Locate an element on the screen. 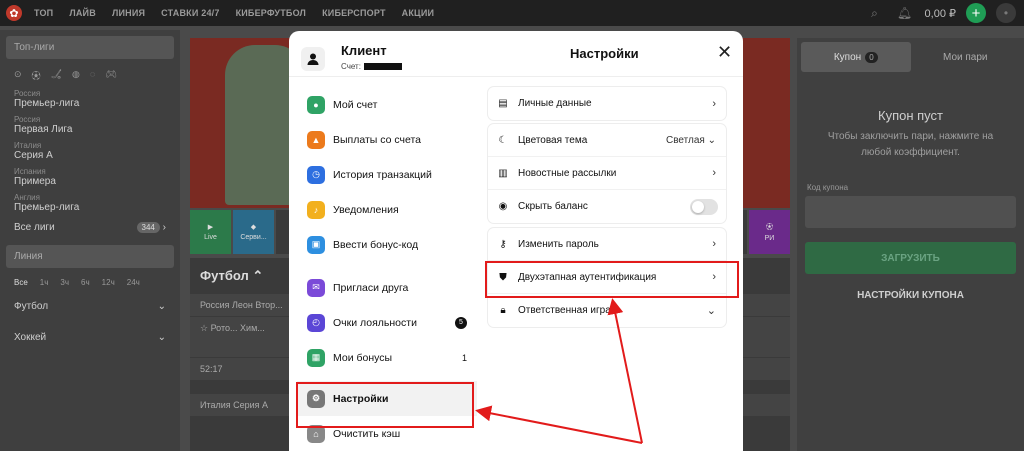 Image resolution: width=1024 pixels, height=451 pixels. arrow-to-settings is located at coordinates (559, 424).